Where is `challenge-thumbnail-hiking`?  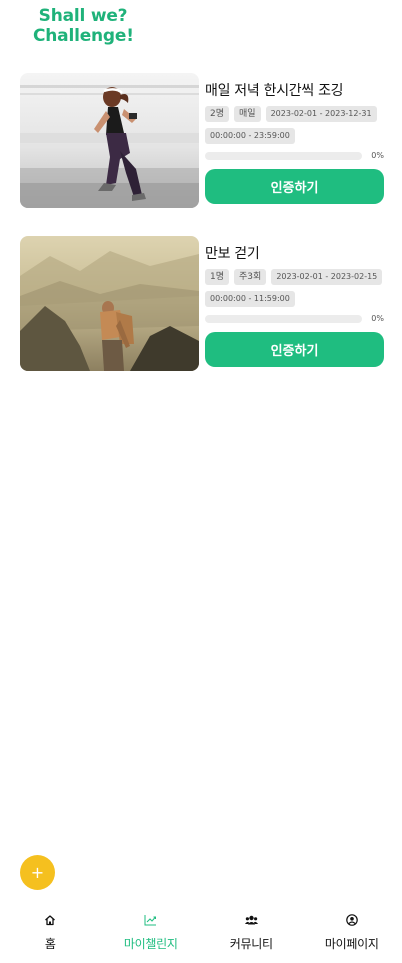 challenge-thumbnail-hiking is located at coordinates (109, 303).